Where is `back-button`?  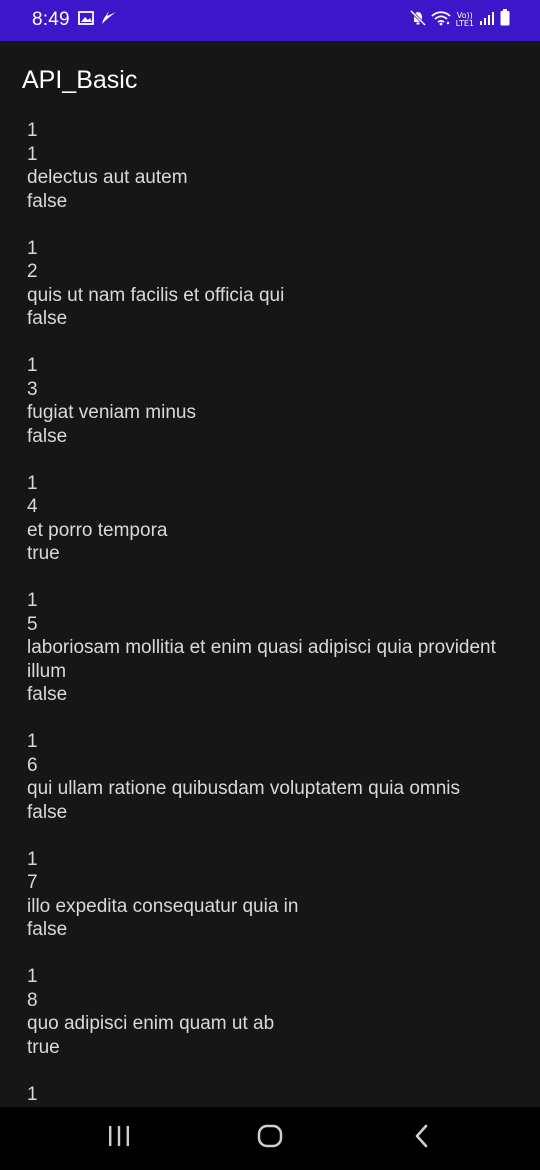 back-button is located at coordinates (422, 1138).